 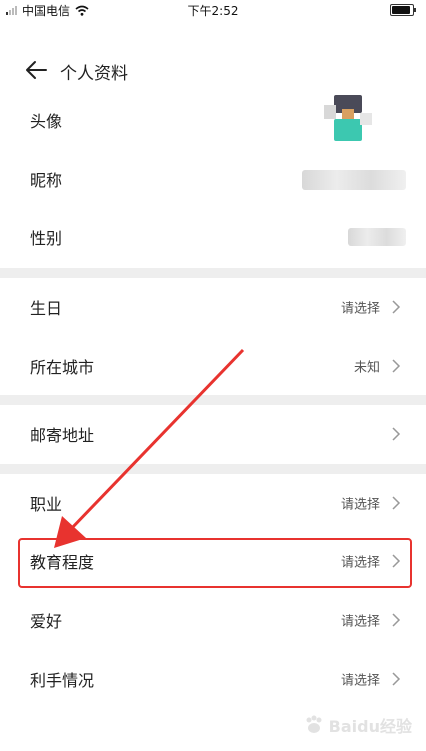 I want to click on row-label-hobby: 爱好, so click(x=46, y=621).